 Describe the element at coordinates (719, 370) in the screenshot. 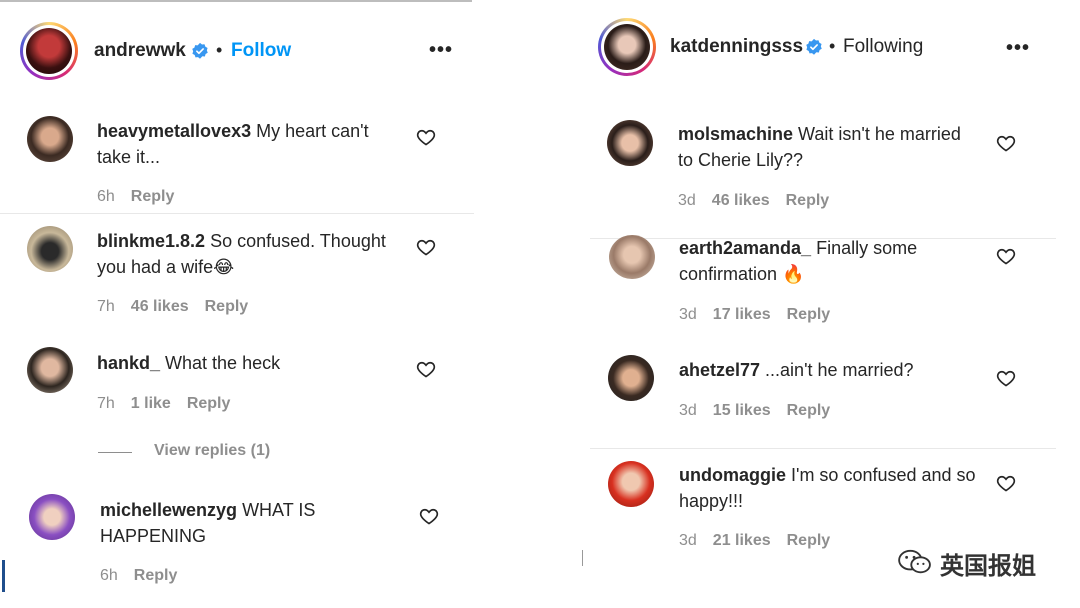

I see `comment-username: ahetzel77` at that location.